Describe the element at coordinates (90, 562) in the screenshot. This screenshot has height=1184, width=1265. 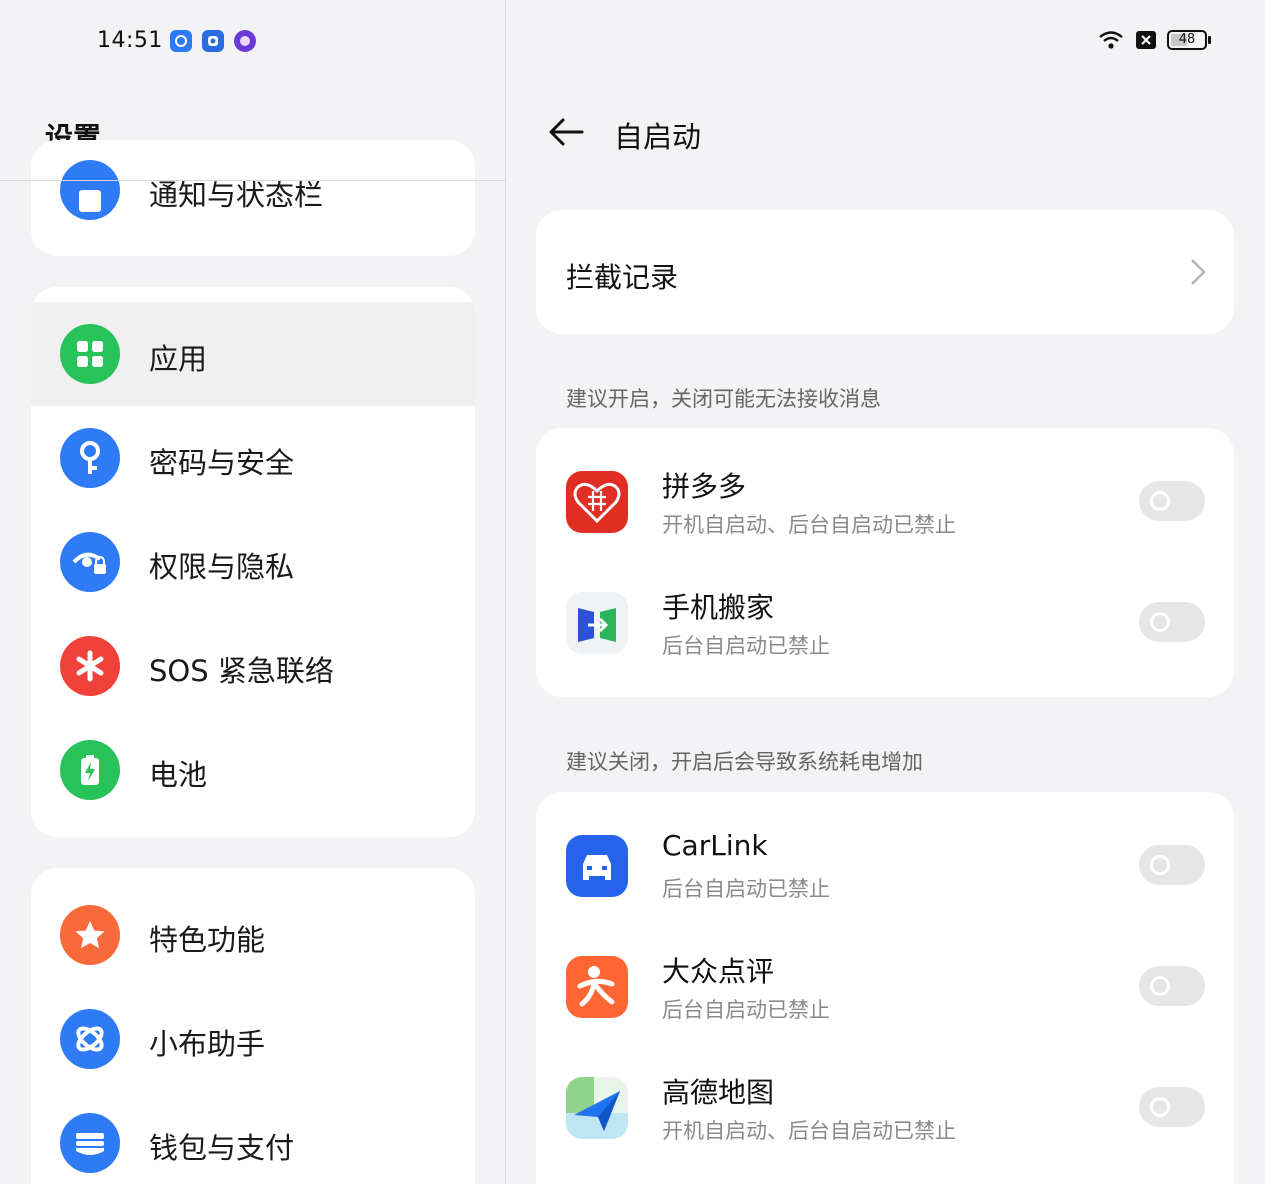
I see `privacy-eye-icon` at that location.